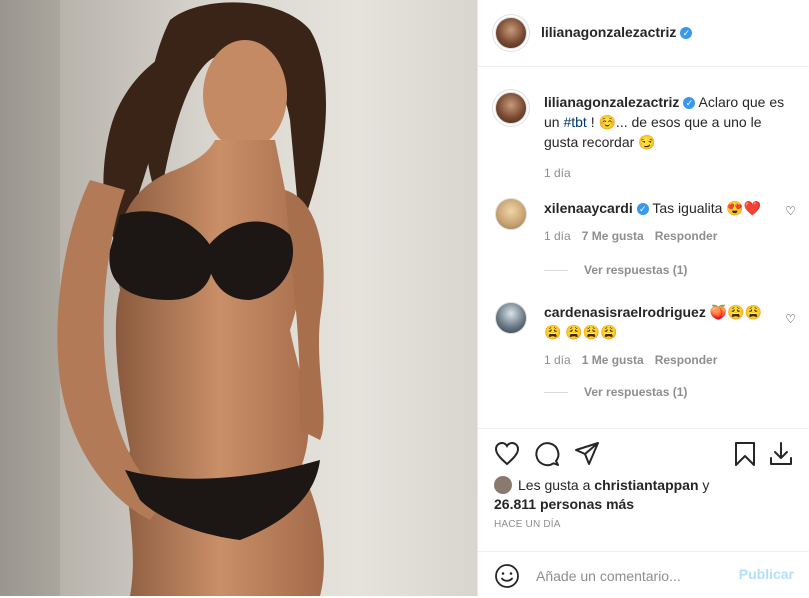 This screenshot has width=809, height=598. I want to click on author-avatar, so click(511, 33).